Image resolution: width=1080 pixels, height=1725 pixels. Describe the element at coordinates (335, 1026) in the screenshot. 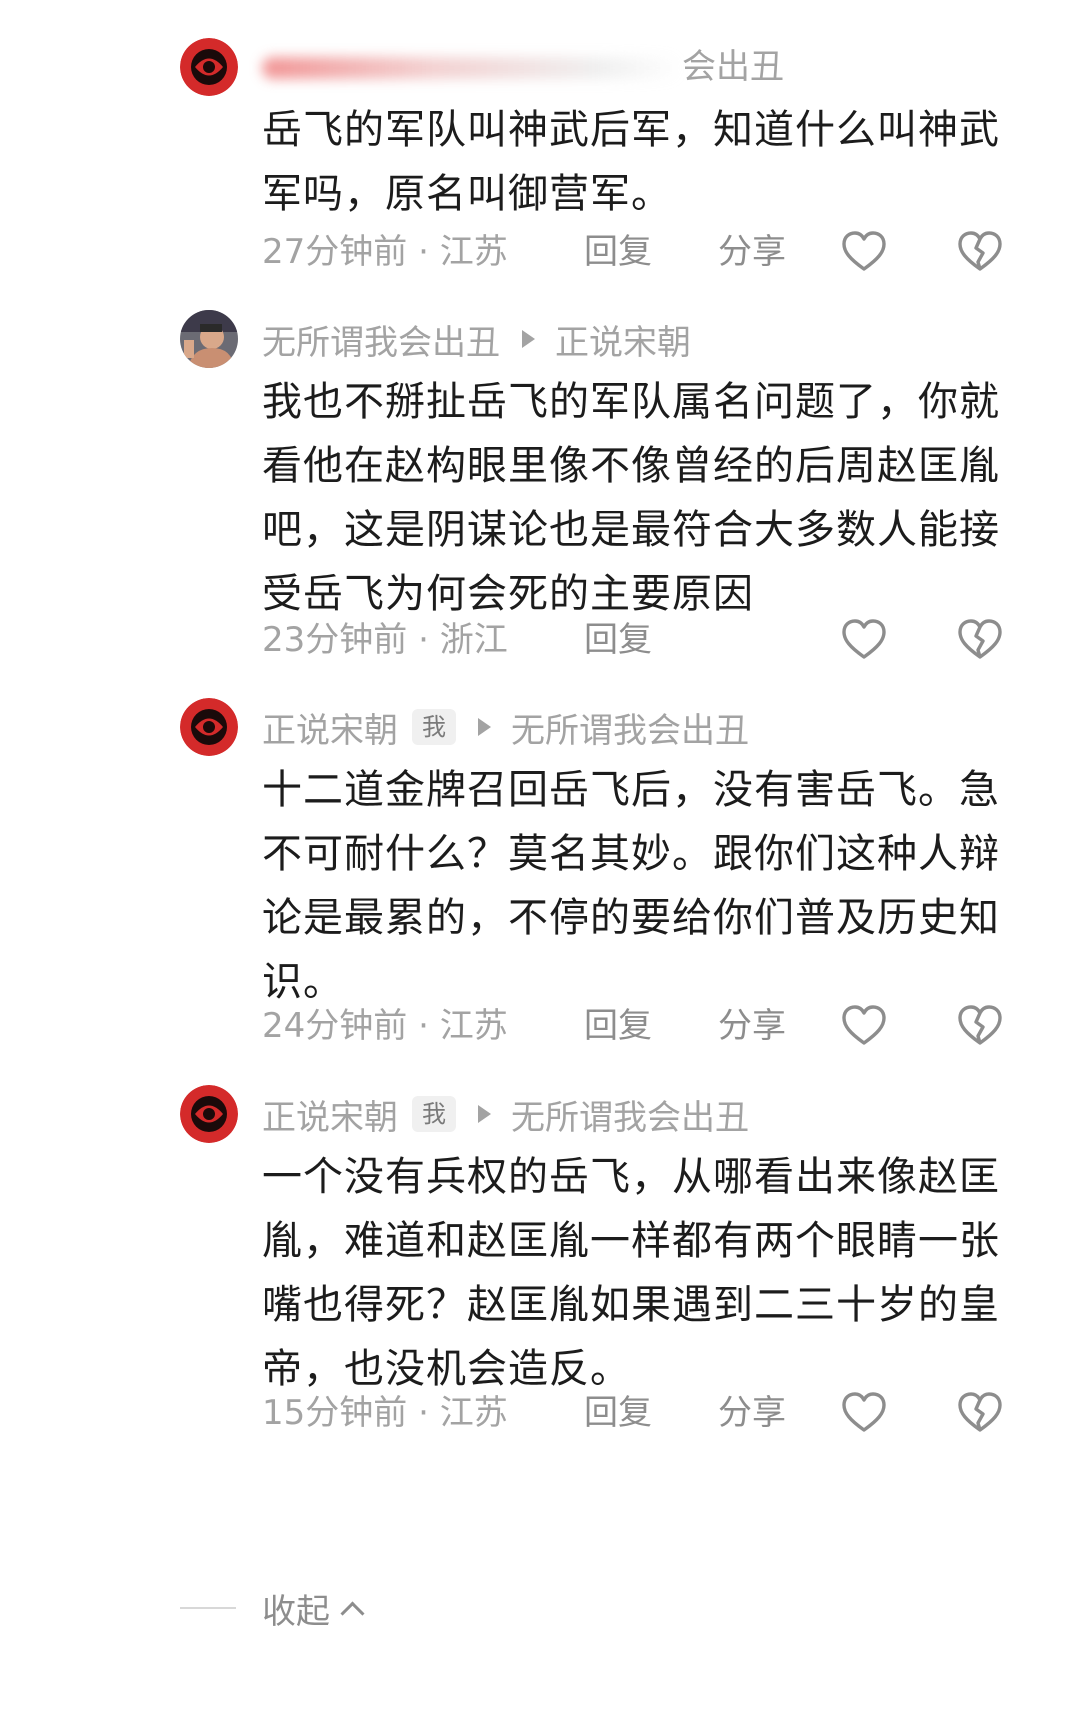

I see `comment-time: 24分钟前` at that location.